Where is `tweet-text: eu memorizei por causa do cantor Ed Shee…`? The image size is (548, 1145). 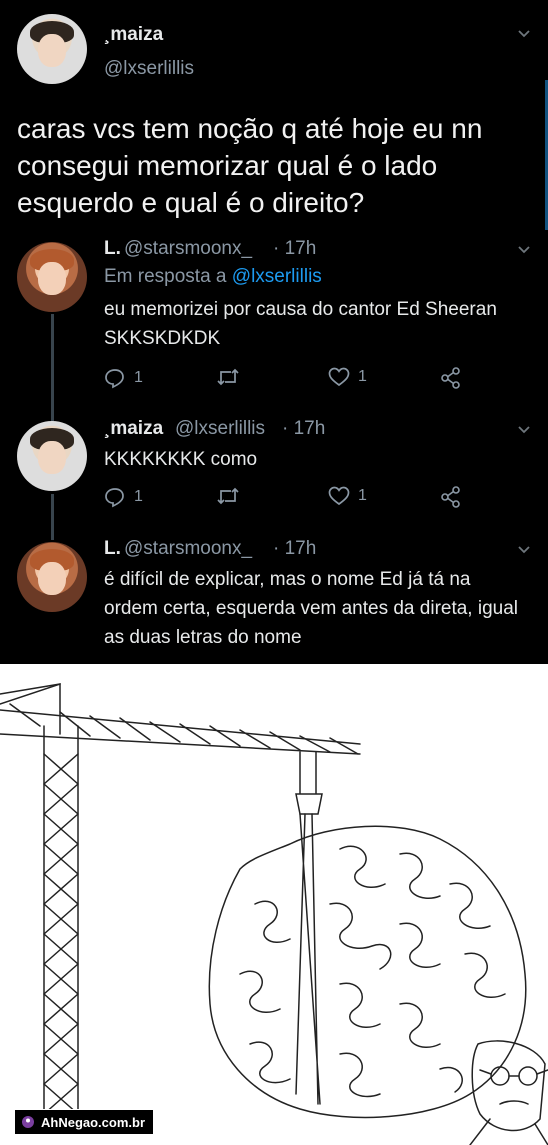
tweet-text: eu memorizei por causa do cantor Ed Shee… is located at coordinates (300, 324).